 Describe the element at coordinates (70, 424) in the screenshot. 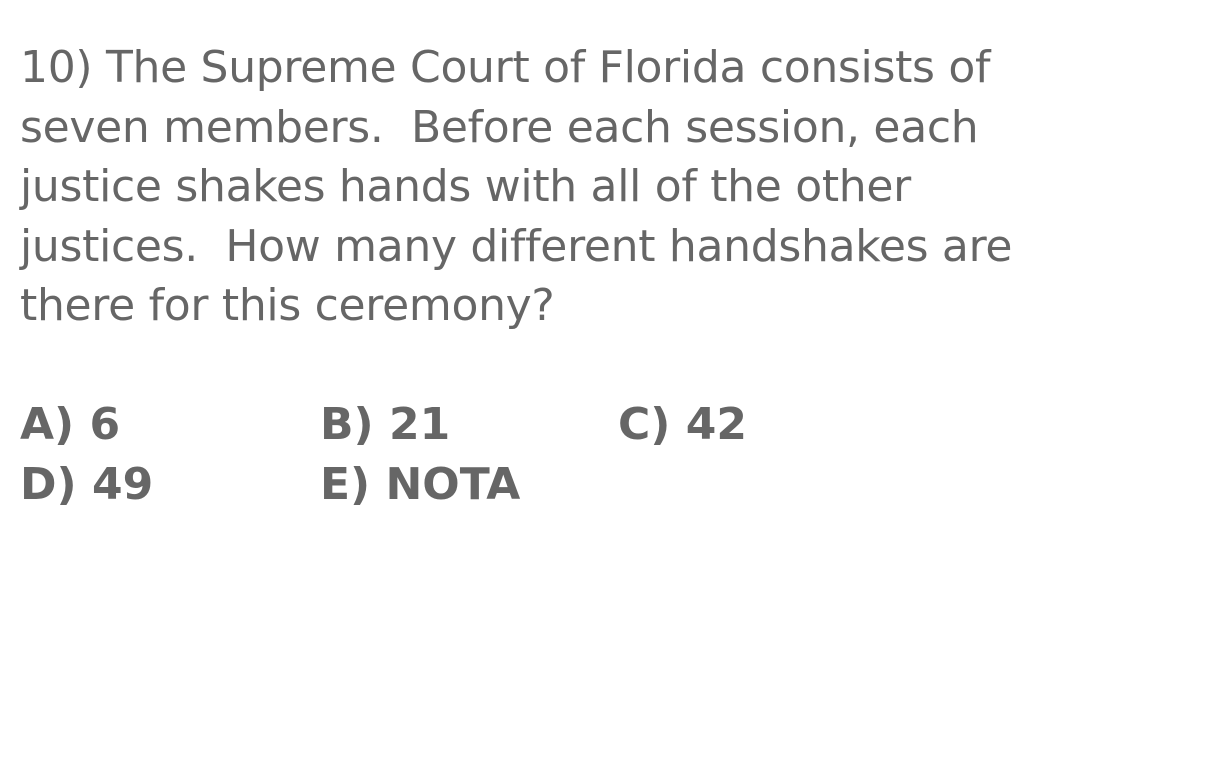

I see `choice-a: A) 6` at that location.